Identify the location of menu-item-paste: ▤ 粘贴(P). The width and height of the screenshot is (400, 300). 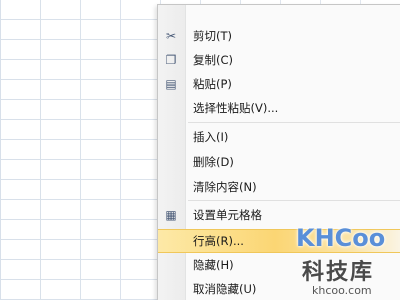
(279, 84).